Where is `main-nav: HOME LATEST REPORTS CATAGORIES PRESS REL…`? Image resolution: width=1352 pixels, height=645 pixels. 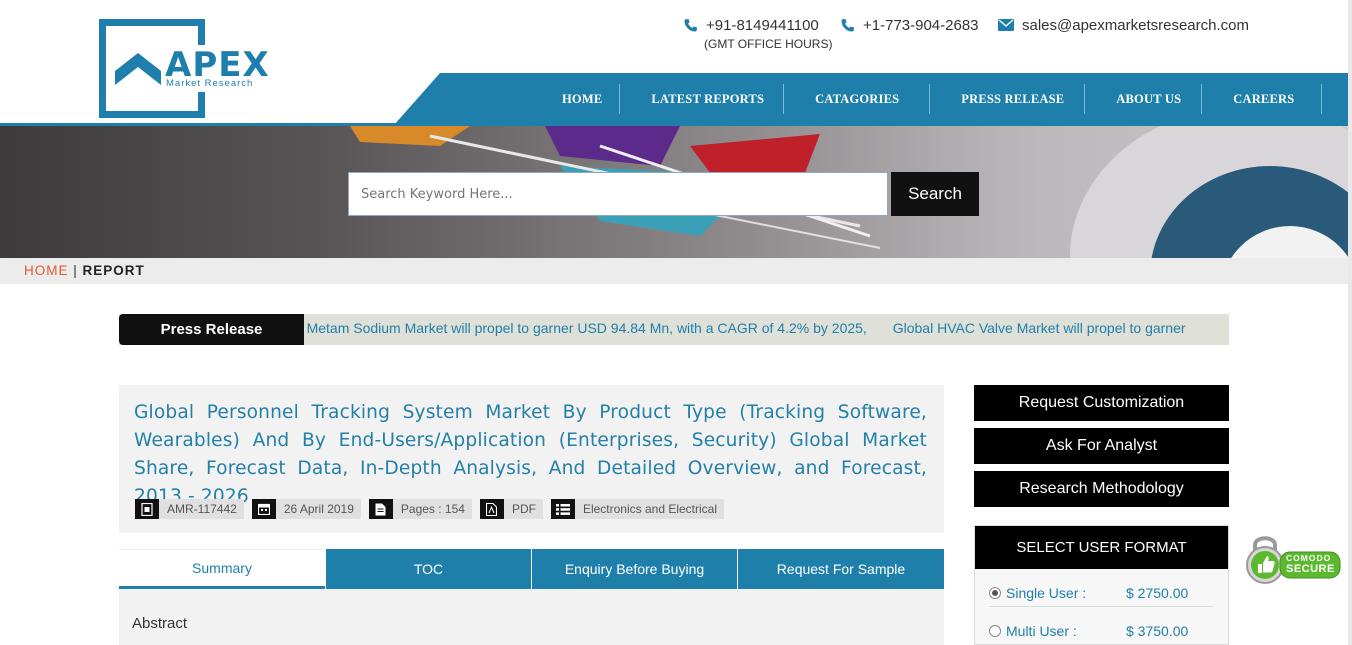 main-nav: HOME LATEST REPORTS CATAGORIES PRESS REL… is located at coordinates (871, 99).